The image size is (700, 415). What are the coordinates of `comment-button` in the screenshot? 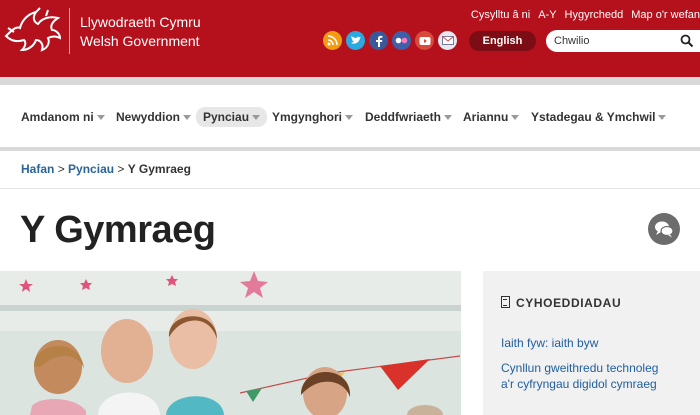 It's located at (664, 229).